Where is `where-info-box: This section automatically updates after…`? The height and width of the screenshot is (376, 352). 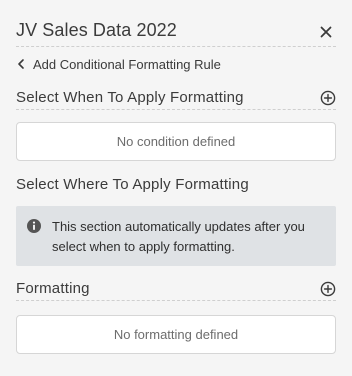 where-info-box: This section automatically updates after… is located at coordinates (176, 236).